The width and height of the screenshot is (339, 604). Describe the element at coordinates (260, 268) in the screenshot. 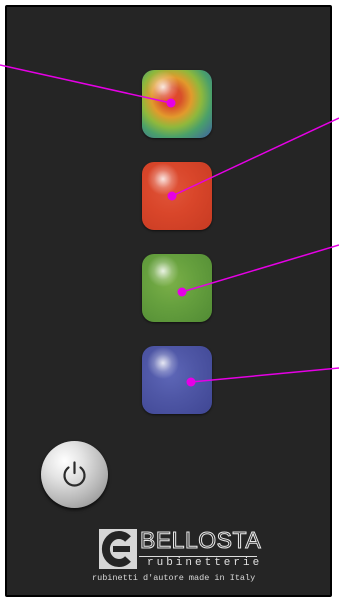

I see `callout-line-green` at that location.